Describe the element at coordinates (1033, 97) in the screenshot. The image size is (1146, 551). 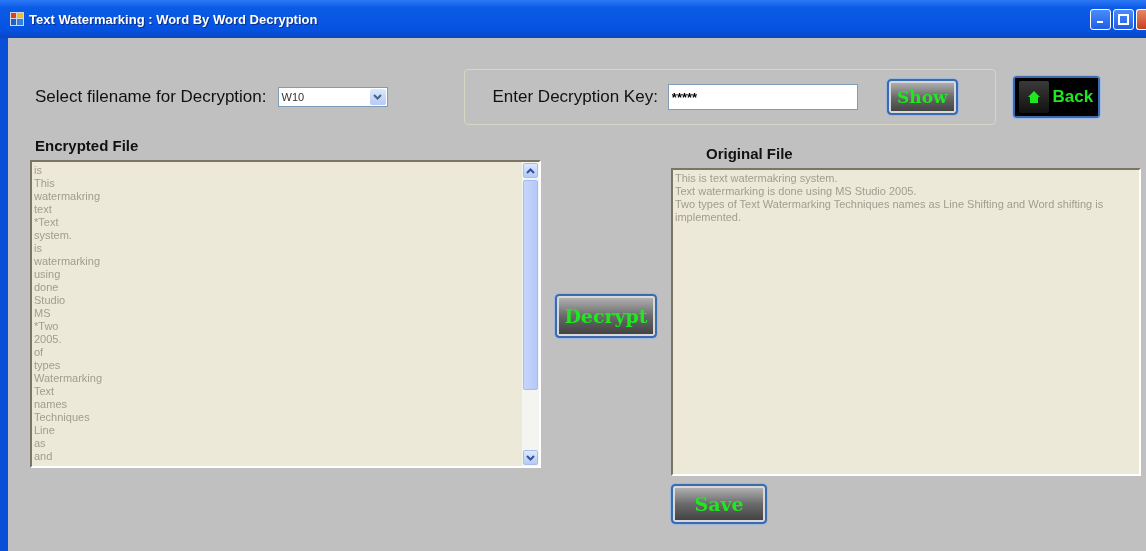
I see `home-icon` at that location.